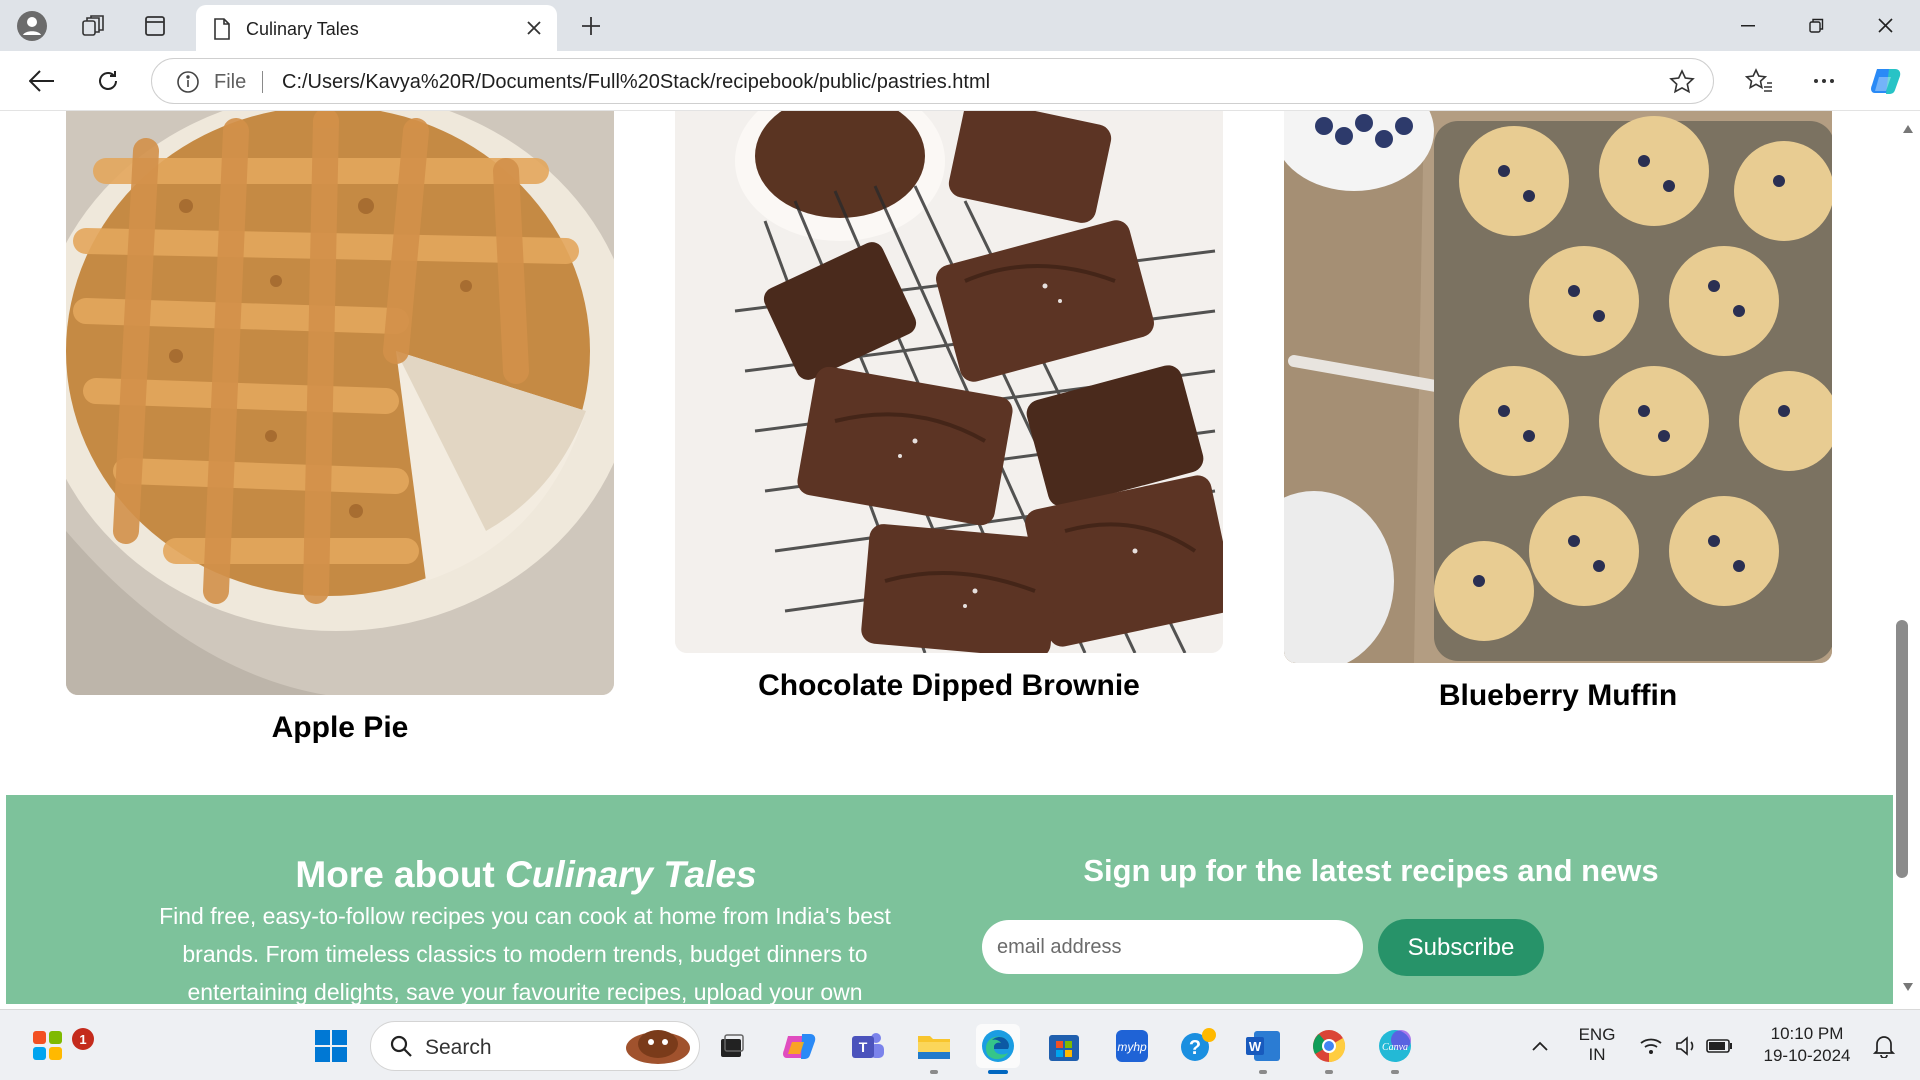 Image resolution: width=1920 pixels, height=1080 pixels. What do you see at coordinates (1540, 1046) in the screenshot?
I see `chevron-up-icon` at bounding box center [1540, 1046].